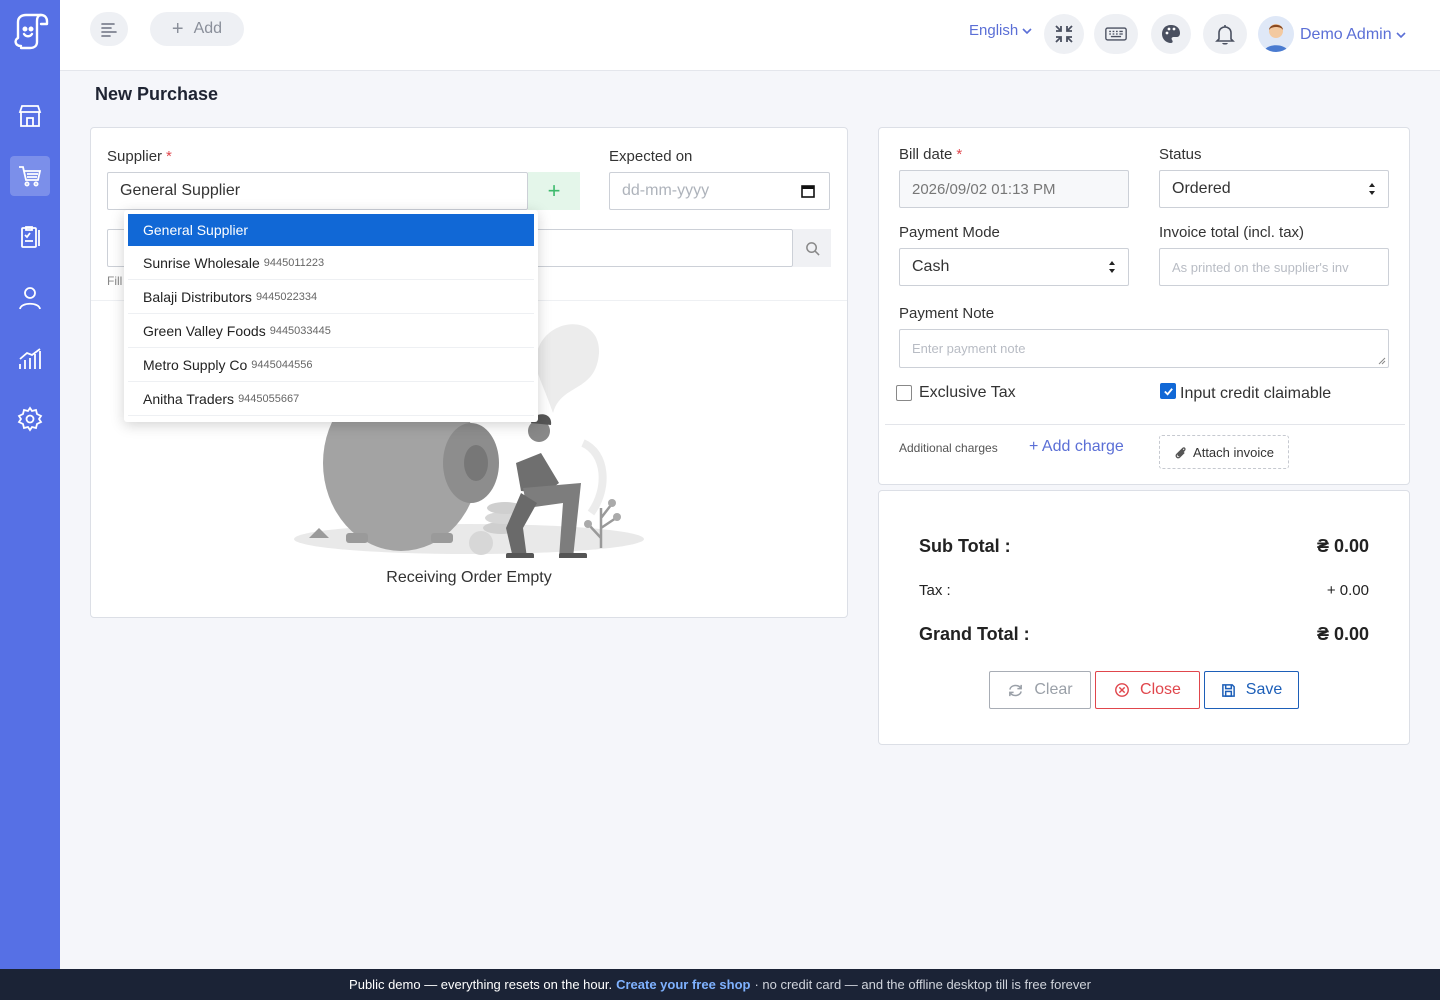 This screenshot has height=1000, width=1440. Describe the element at coordinates (201, 262) in the screenshot. I see `supplier-name: Sunrise Wholesale` at that location.